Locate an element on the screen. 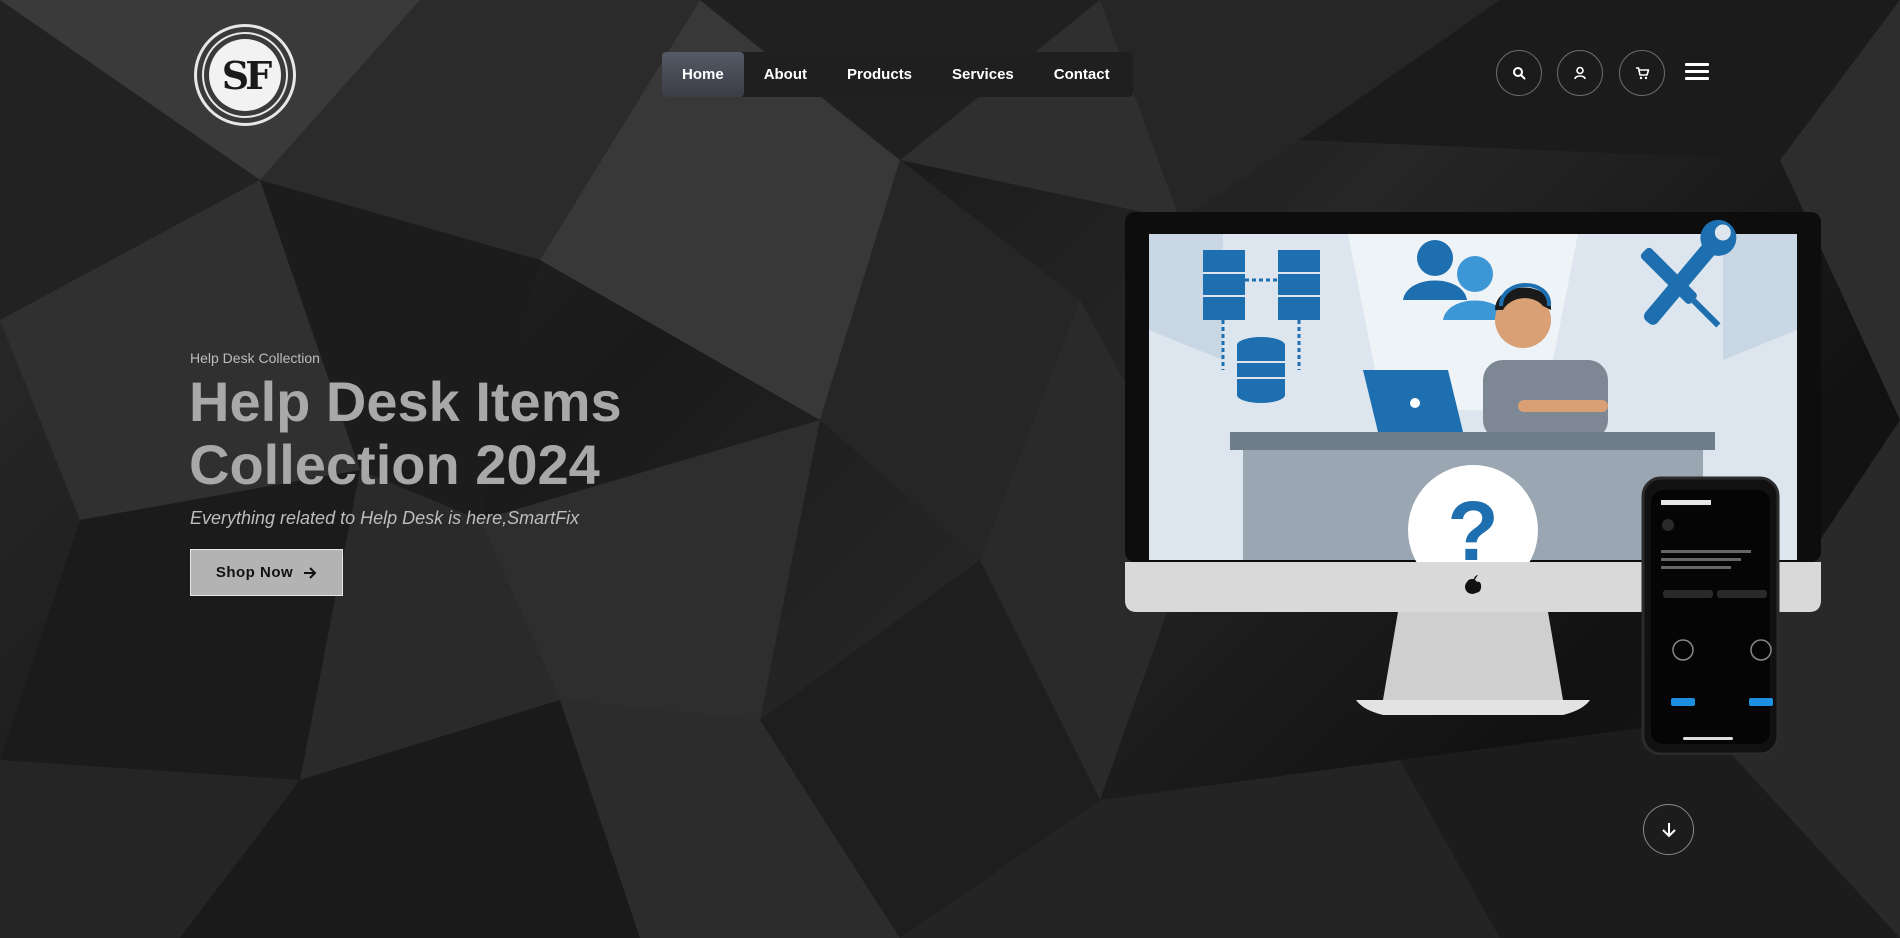  search-button is located at coordinates (1519, 73).